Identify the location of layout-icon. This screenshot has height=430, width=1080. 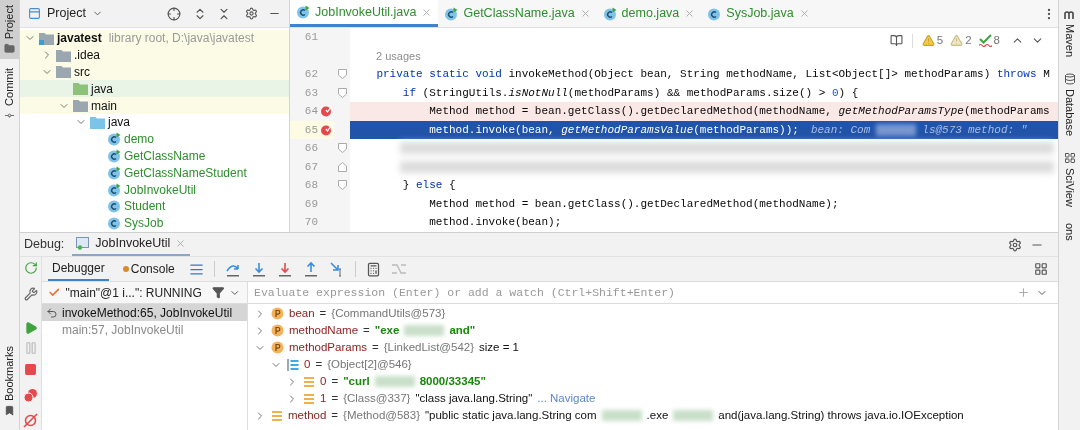
(1041, 269).